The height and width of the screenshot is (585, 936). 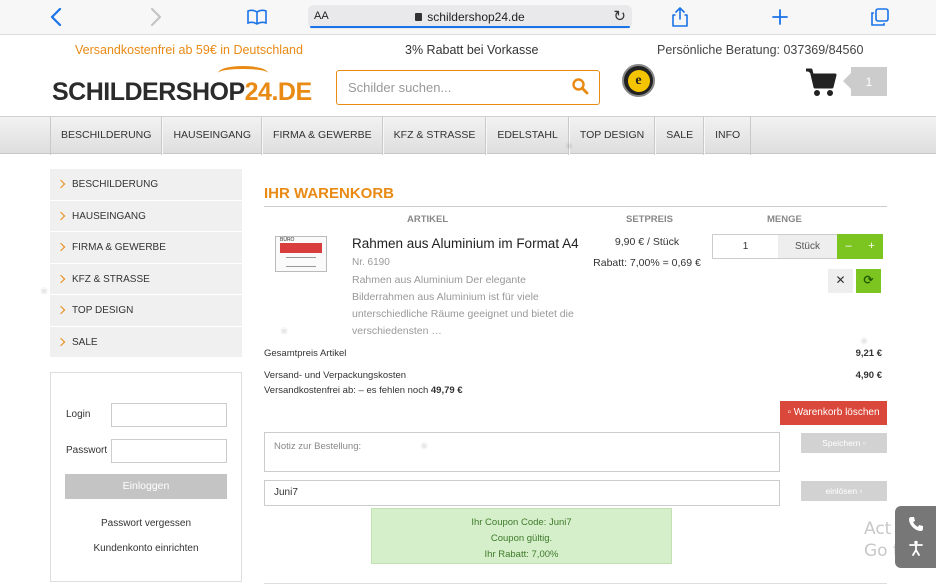 I want to click on load-progress-bar, so click(x=470, y=27).